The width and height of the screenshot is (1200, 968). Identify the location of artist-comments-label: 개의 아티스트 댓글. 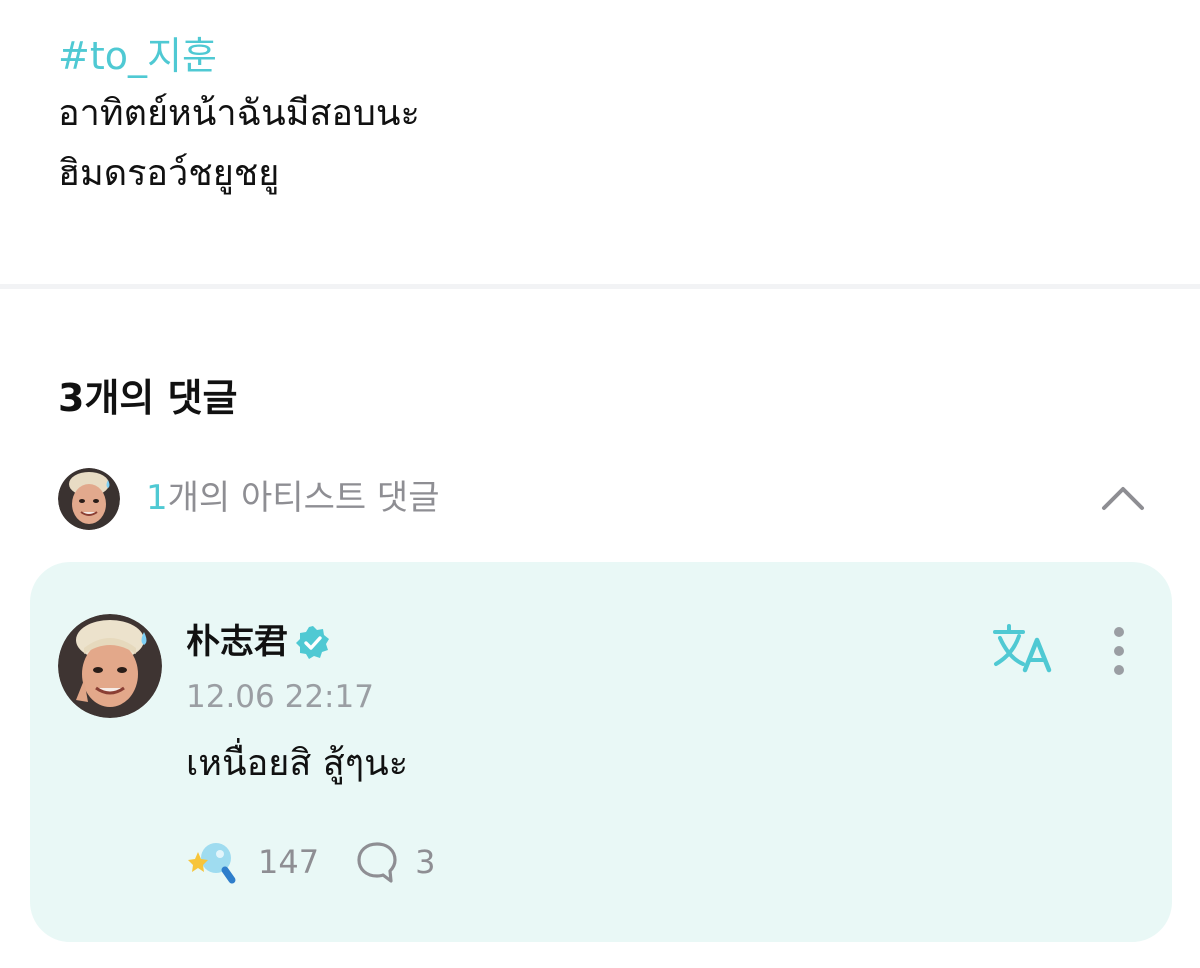
(303, 498).